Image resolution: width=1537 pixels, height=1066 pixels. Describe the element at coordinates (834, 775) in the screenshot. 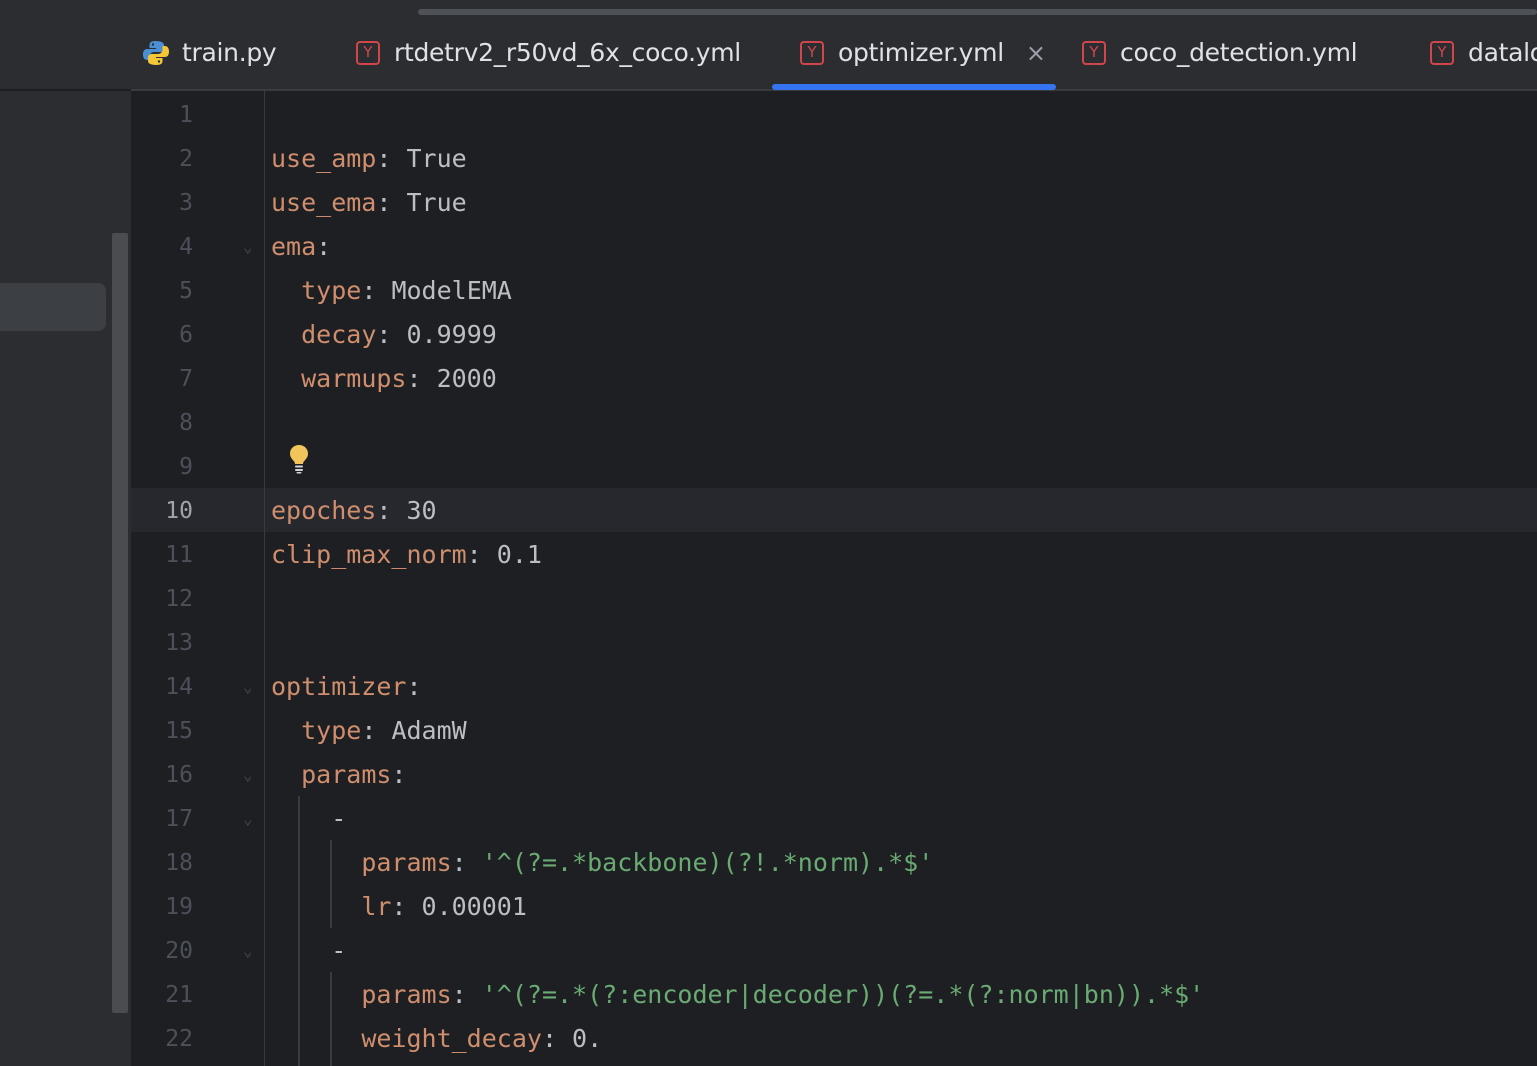

I see `code-line: 16 ⌄ params:` at that location.